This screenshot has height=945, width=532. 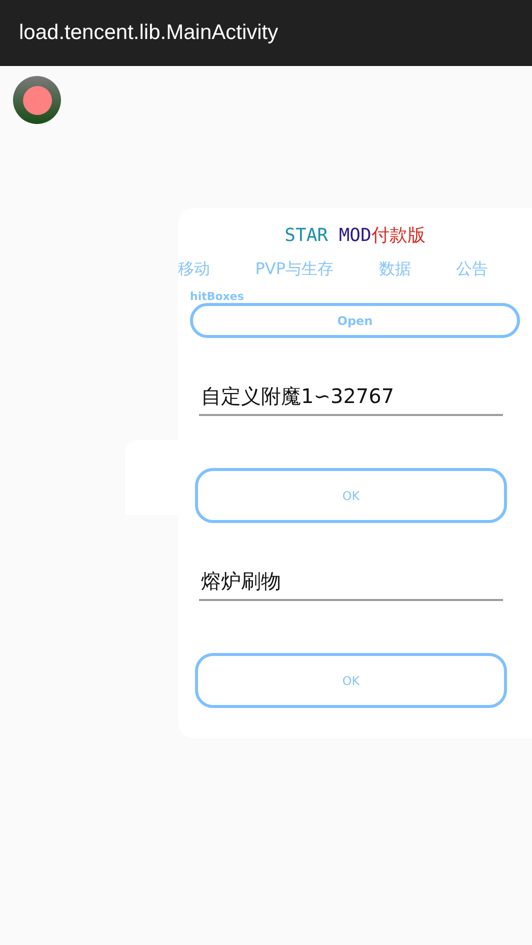 I want to click on input-field: 熔炉刷物, so click(x=351, y=583).